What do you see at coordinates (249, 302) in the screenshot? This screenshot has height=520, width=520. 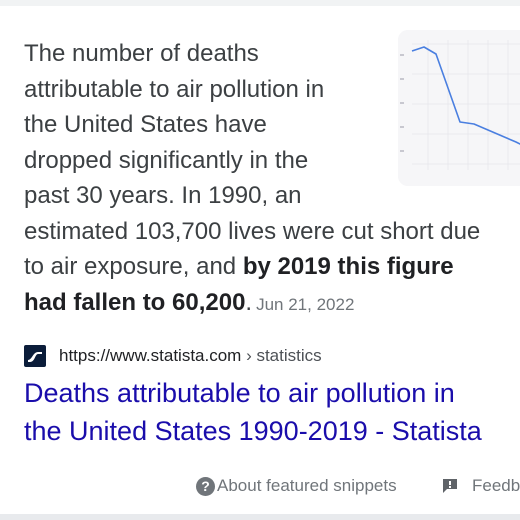 I see `snippet-plain-text: .` at bounding box center [249, 302].